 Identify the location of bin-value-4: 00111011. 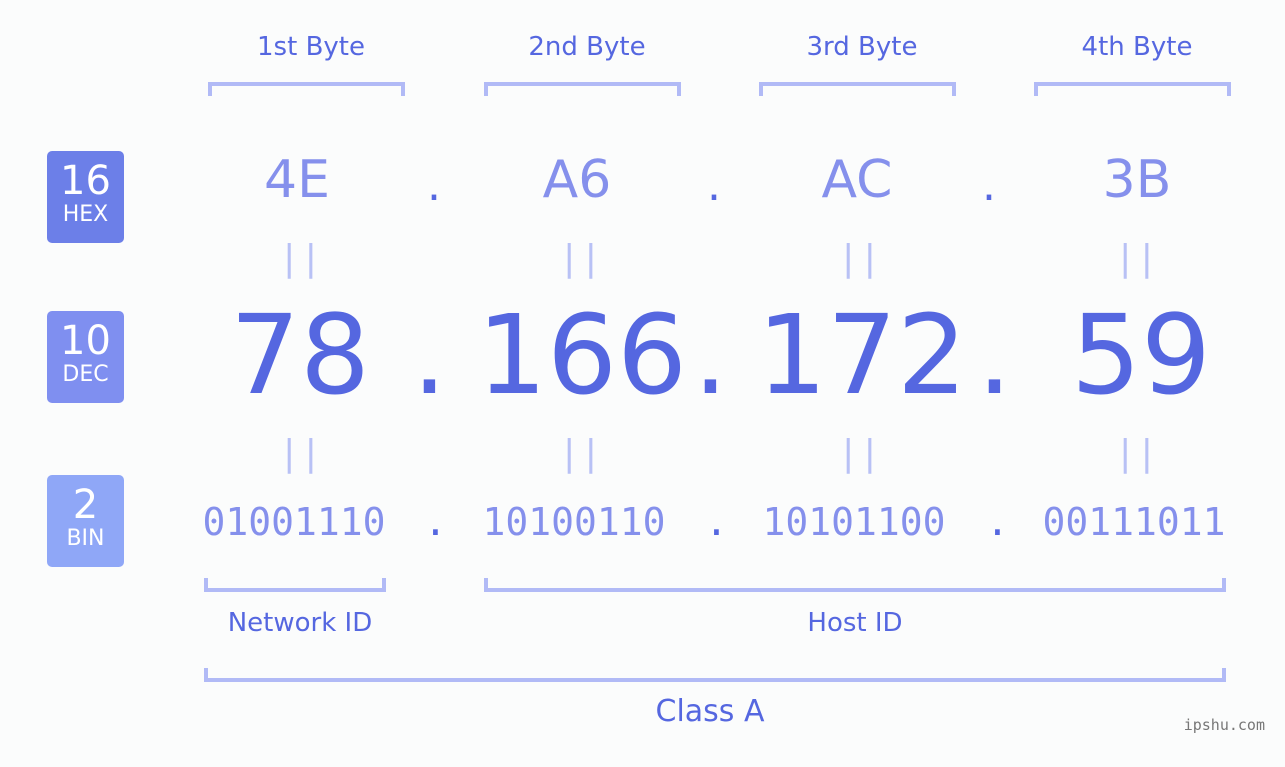
(1134, 522).